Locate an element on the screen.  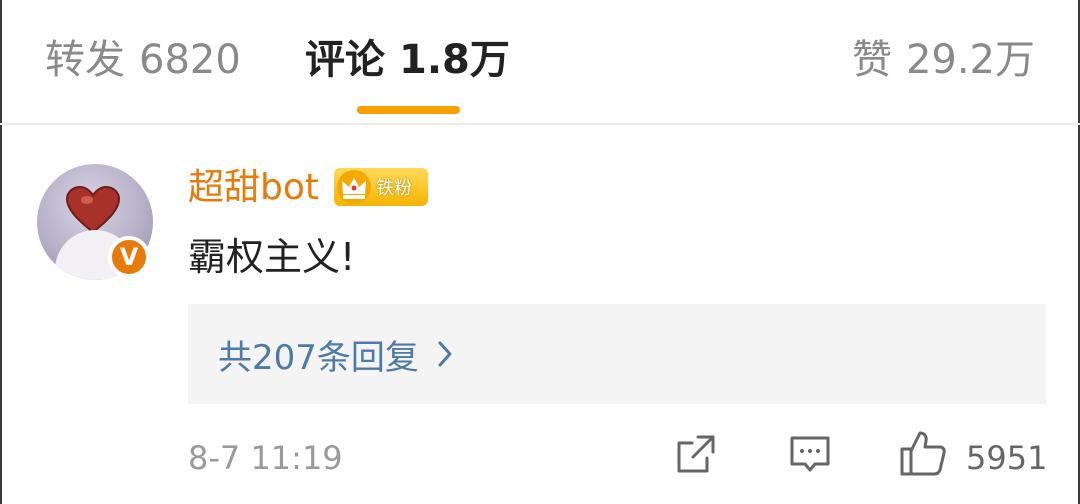
comment-icon is located at coordinates (810, 454).